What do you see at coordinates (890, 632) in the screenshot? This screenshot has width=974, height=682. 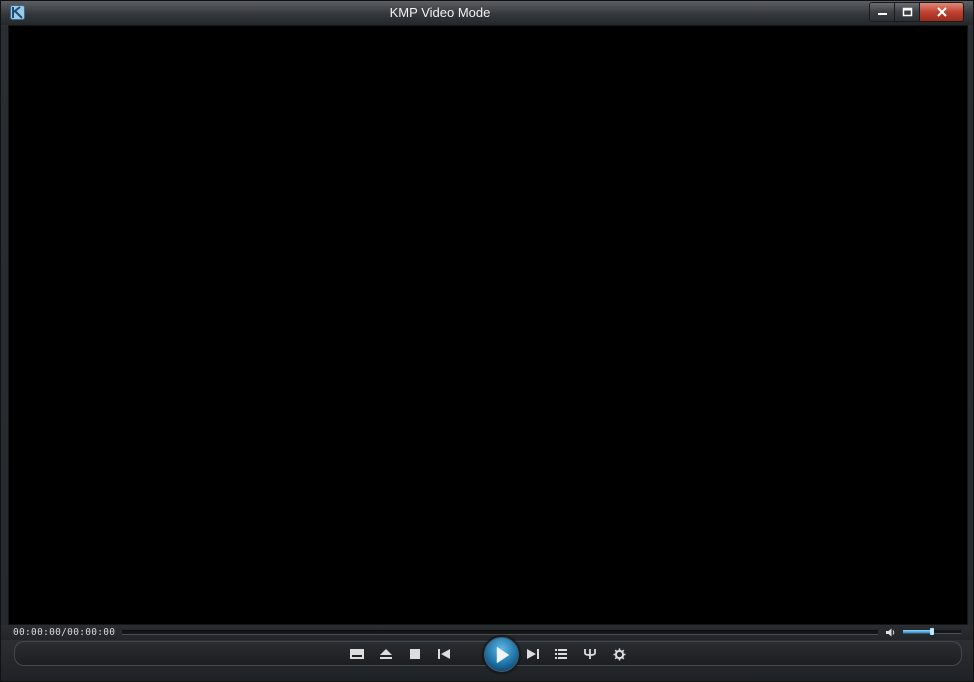 I see `speaker-icon` at bounding box center [890, 632].